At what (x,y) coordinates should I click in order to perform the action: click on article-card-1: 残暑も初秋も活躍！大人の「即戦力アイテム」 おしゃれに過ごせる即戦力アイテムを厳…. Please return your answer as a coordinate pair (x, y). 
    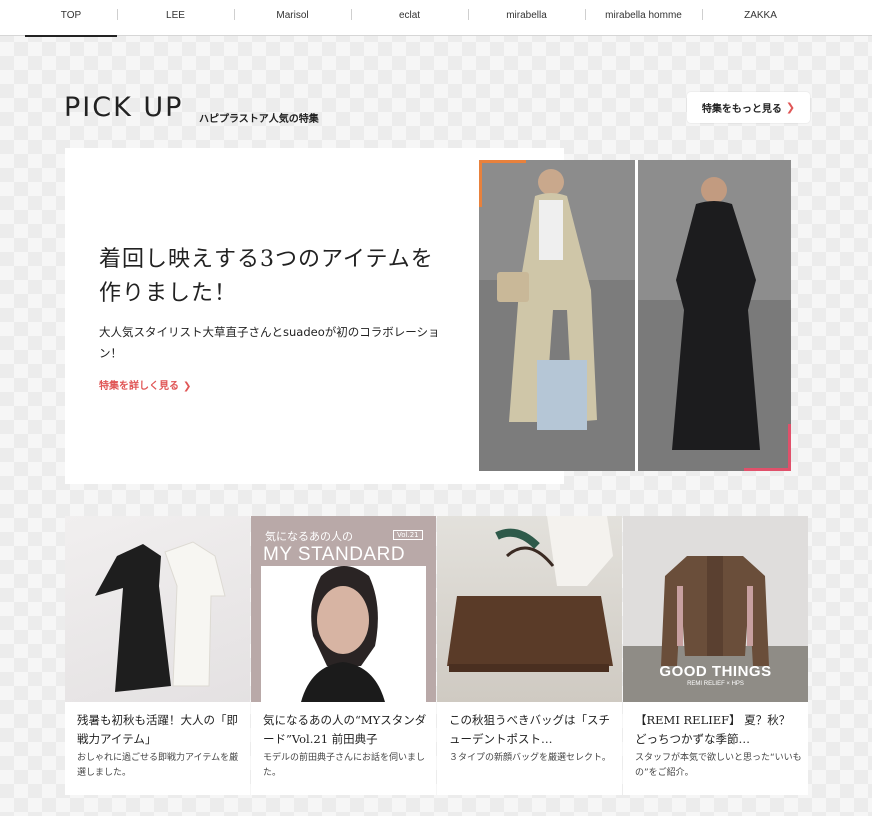
    Looking at the image, I should click on (157, 655).